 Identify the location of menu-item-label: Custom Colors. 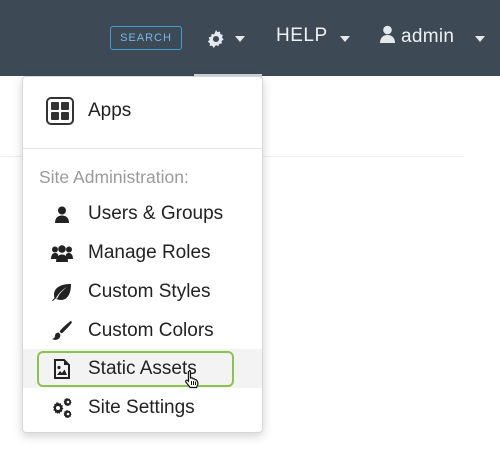
(151, 330).